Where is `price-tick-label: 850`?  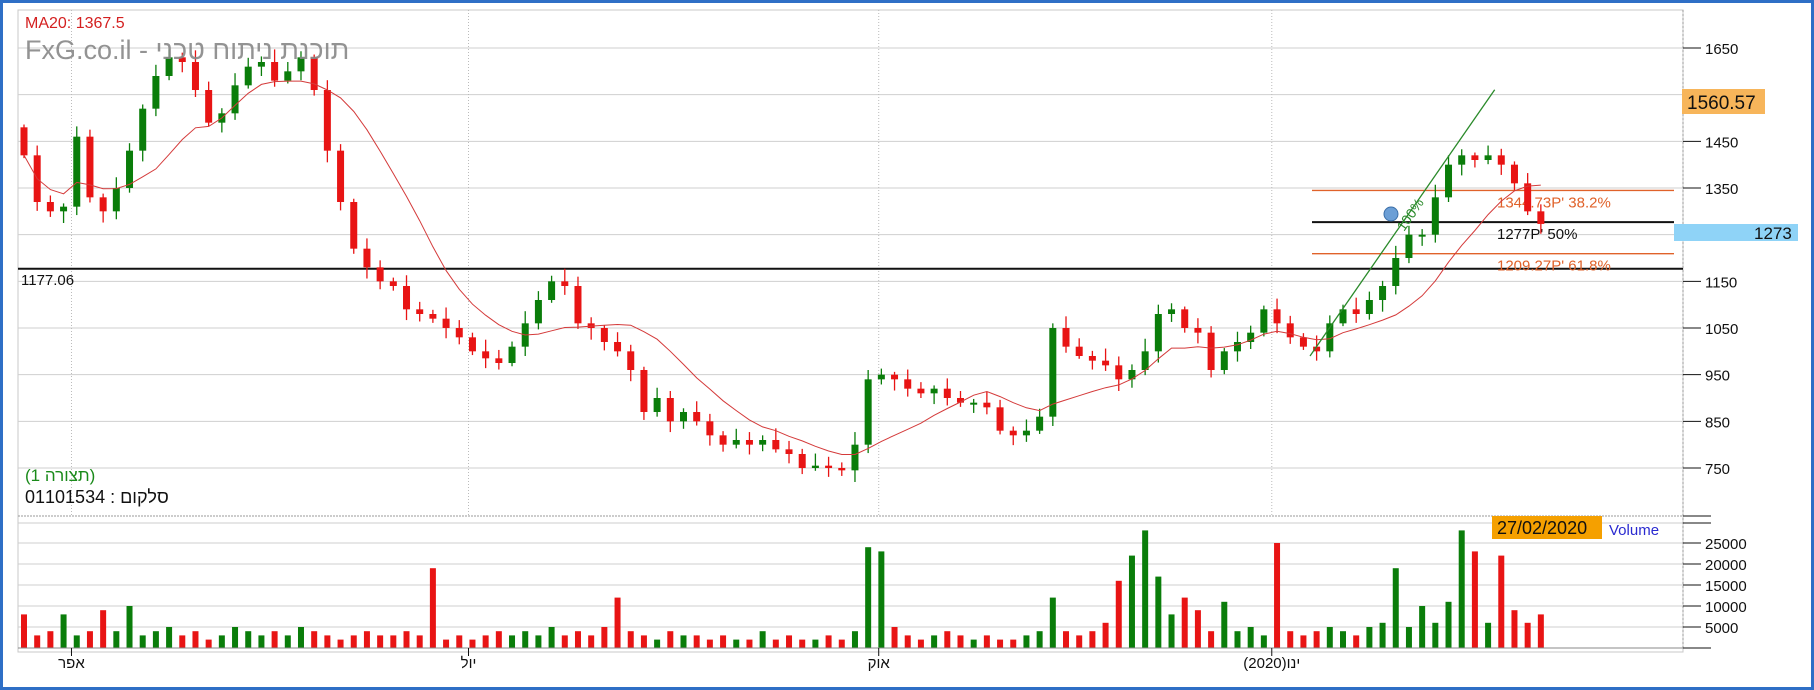 price-tick-label: 850 is located at coordinates (1717, 422).